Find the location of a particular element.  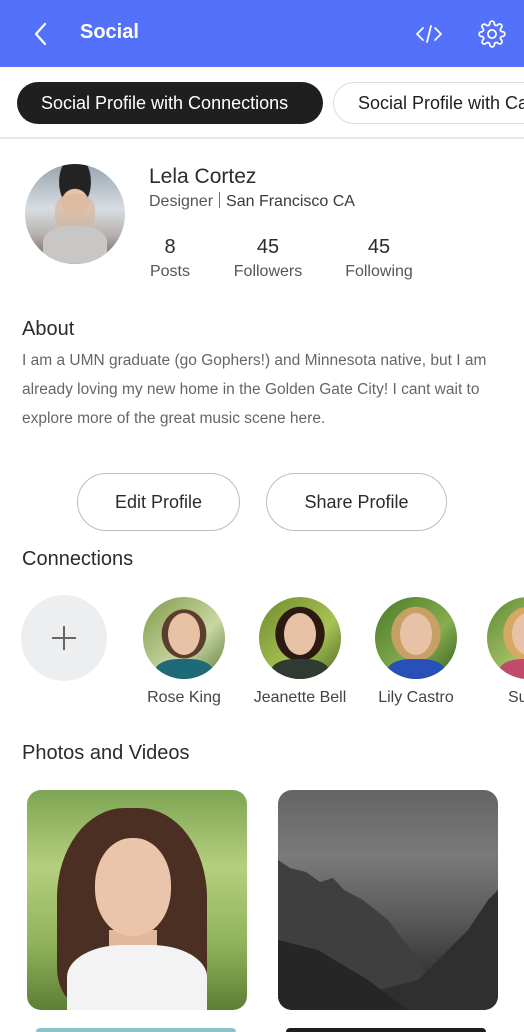

connection-name: Susie is located at coordinates (515, 697).